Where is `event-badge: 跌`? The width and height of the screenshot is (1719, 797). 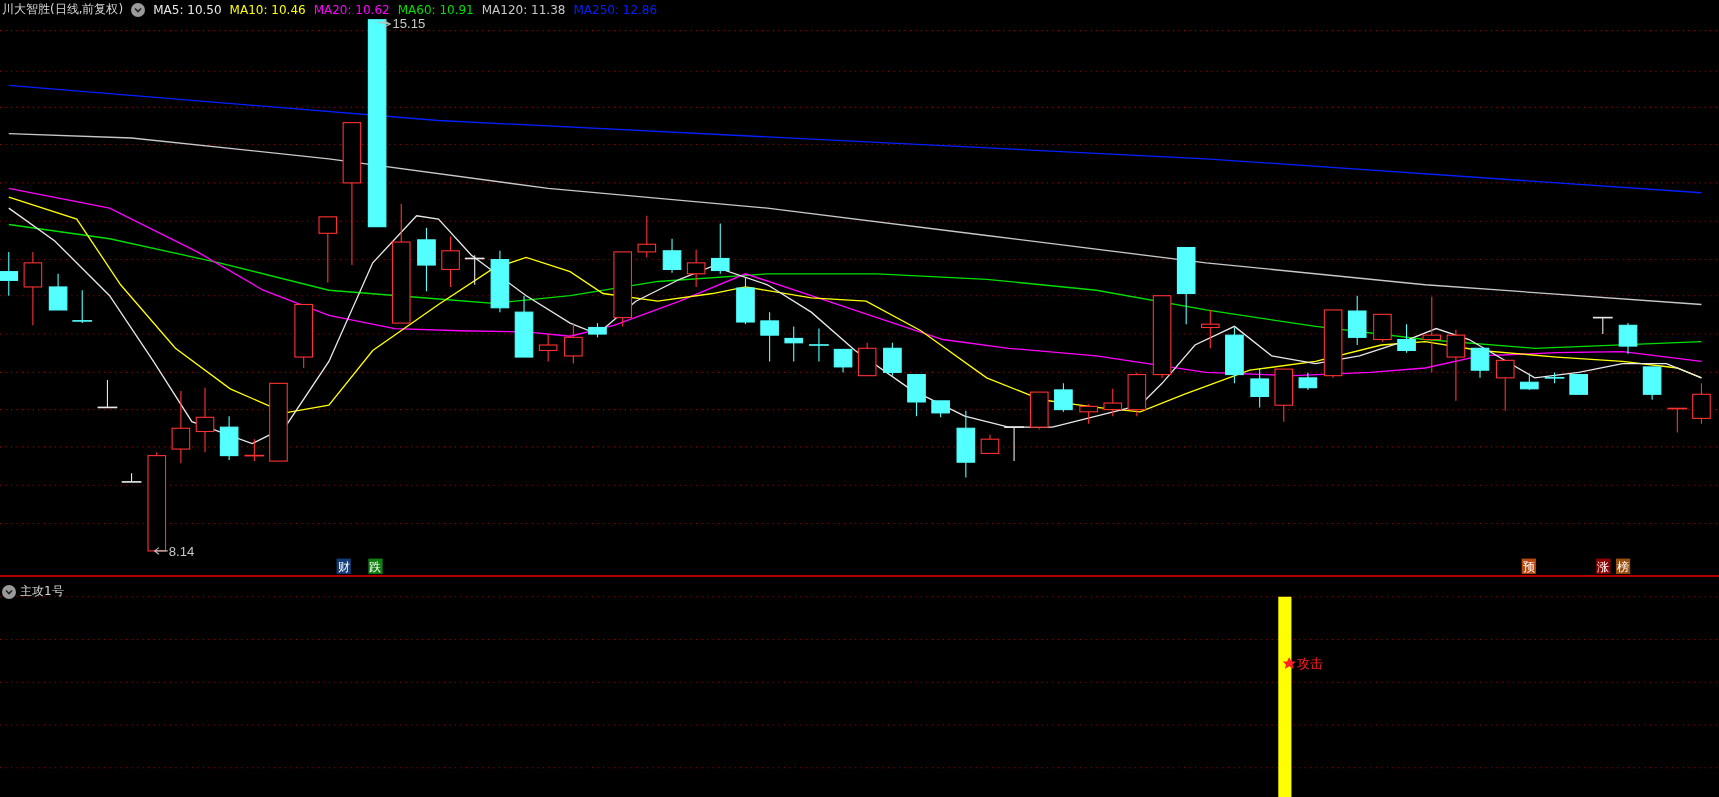
event-badge: 跌 is located at coordinates (375, 566).